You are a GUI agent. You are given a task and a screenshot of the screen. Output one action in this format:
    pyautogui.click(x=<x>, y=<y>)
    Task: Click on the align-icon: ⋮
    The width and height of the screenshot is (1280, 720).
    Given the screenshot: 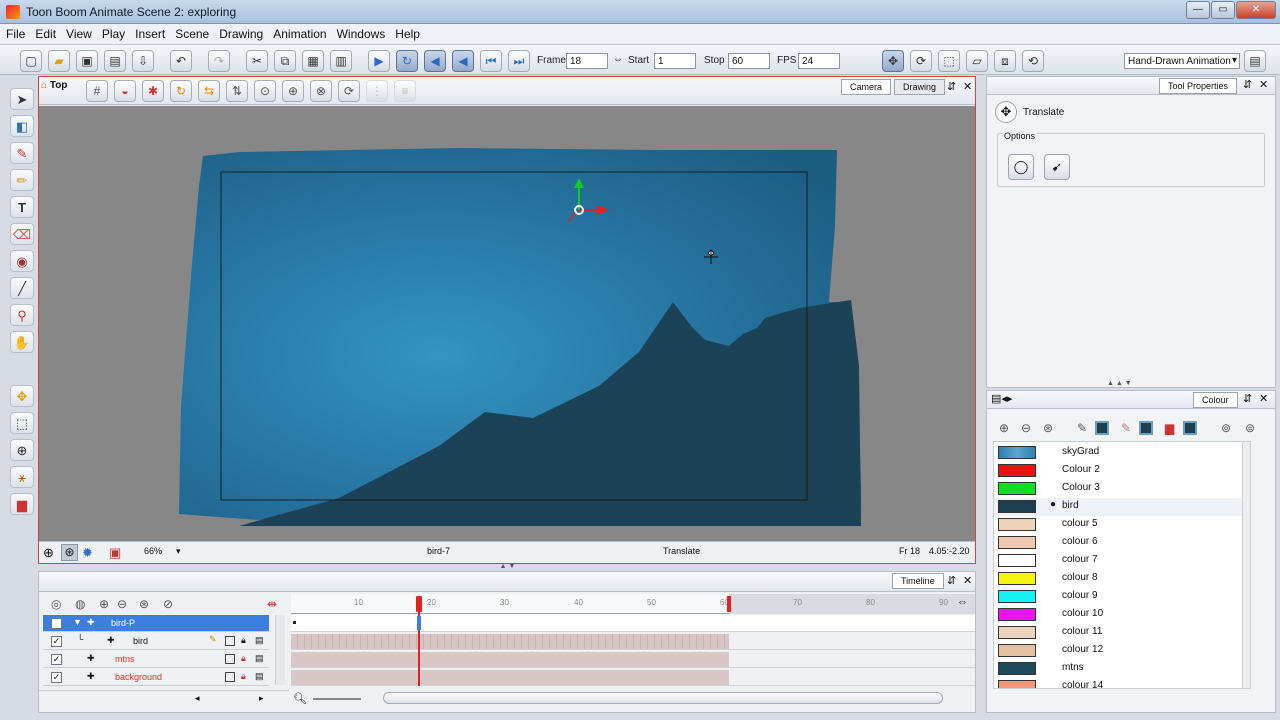 What is the action you would take?
    pyautogui.click(x=377, y=91)
    